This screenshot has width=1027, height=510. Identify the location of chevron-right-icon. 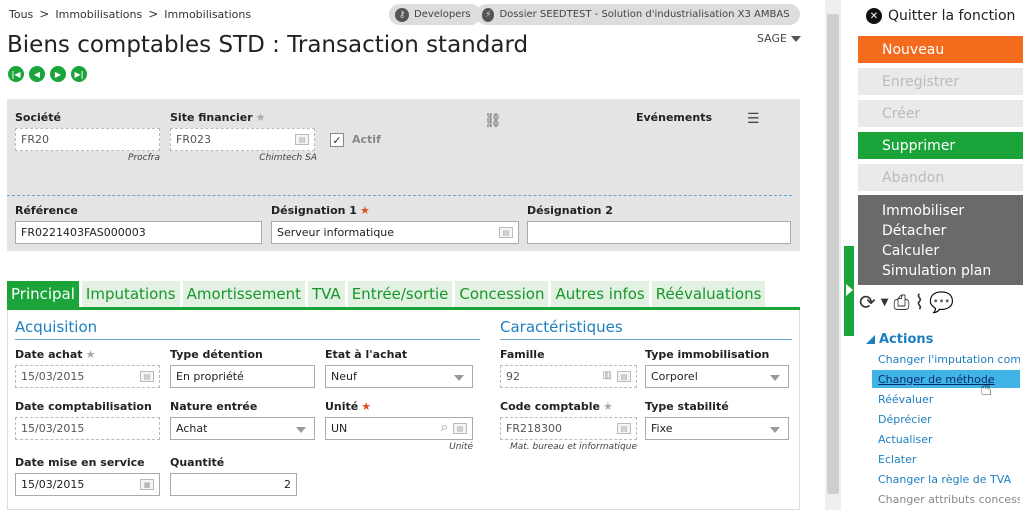
(849, 290).